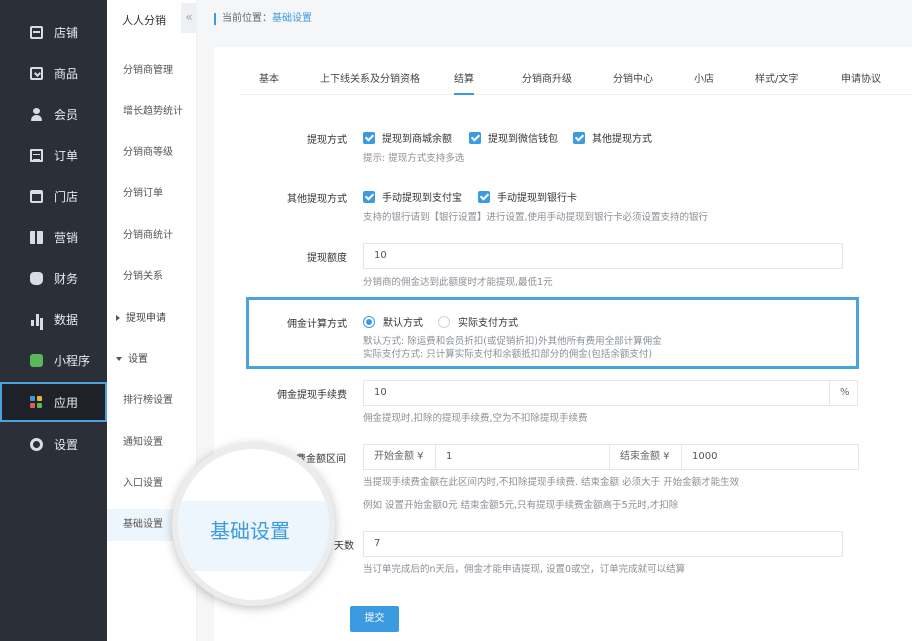 This screenshot has height=641, width=912. I want to click on member-icon, so click(36, 114).